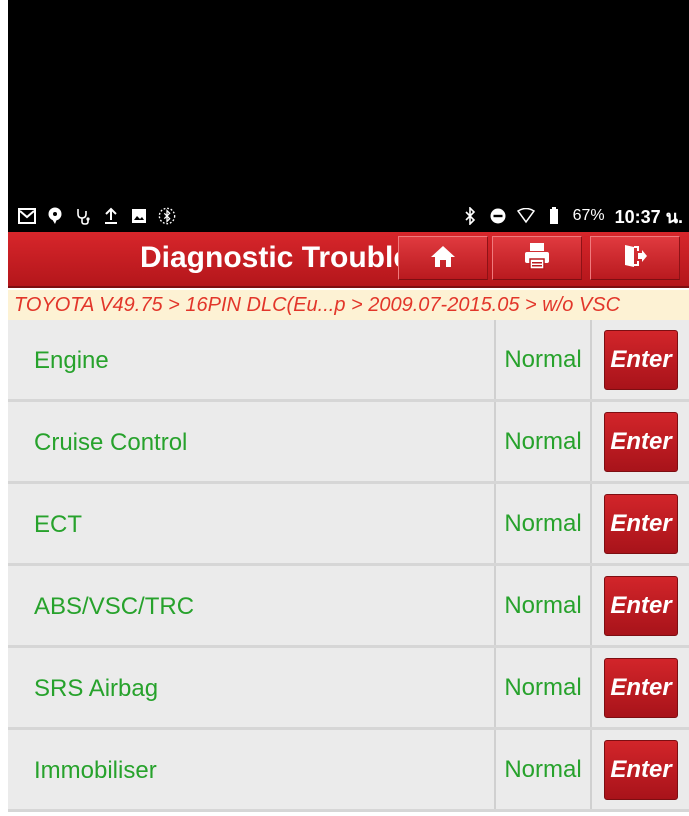 The width and height of the screenshot is (689, 816). I want to click on list-item: SRS Airbag Normal Enter, so click(348, 689).